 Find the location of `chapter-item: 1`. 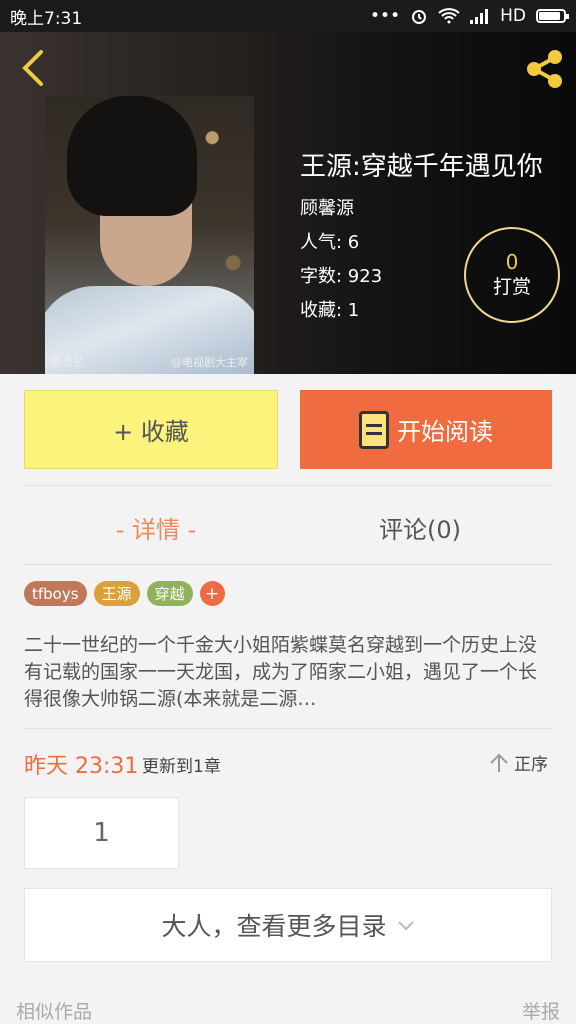

chapter-item: 1 is located at coordinates (101, 833).